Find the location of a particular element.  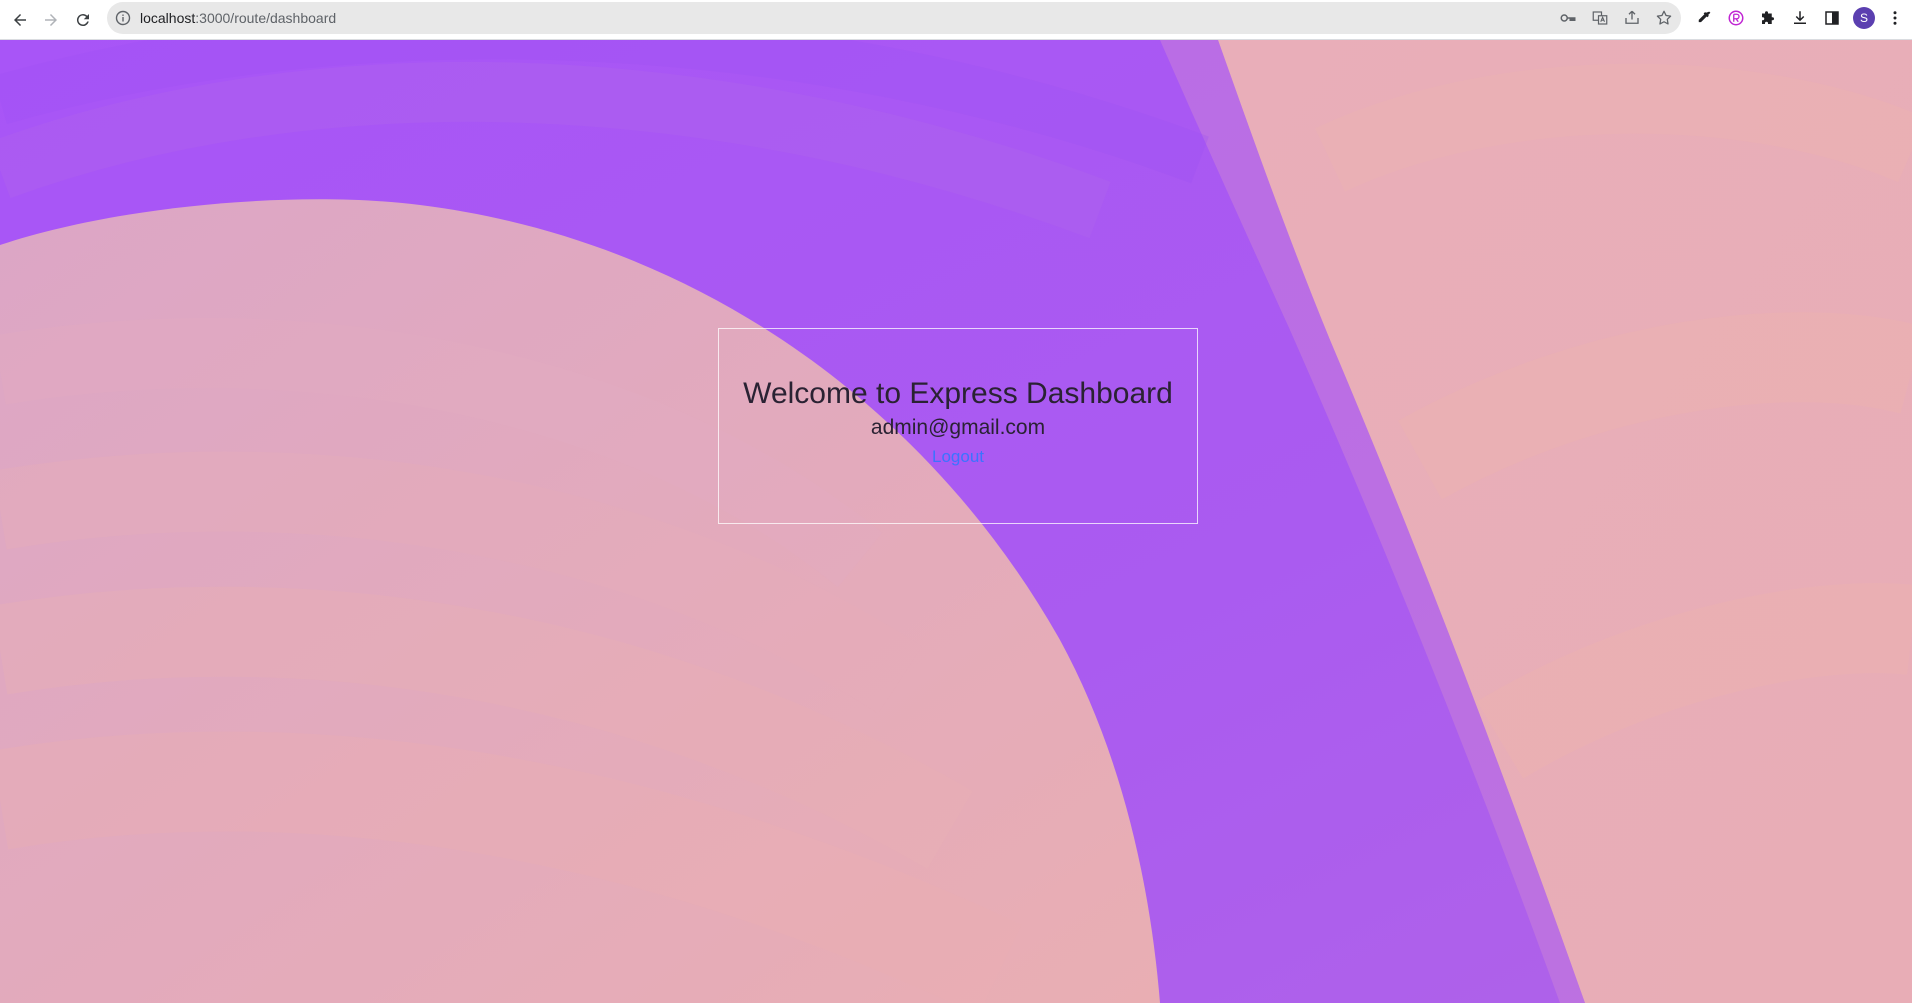

key-icon is located at coordinates (1568, 18).